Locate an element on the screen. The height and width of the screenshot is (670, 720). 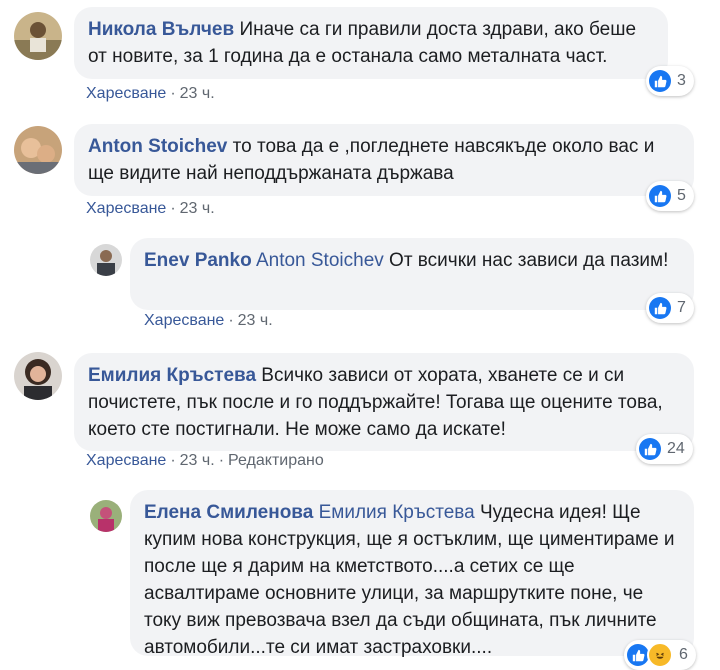
reaction-count: 7 is located at coordinates (670, 308).